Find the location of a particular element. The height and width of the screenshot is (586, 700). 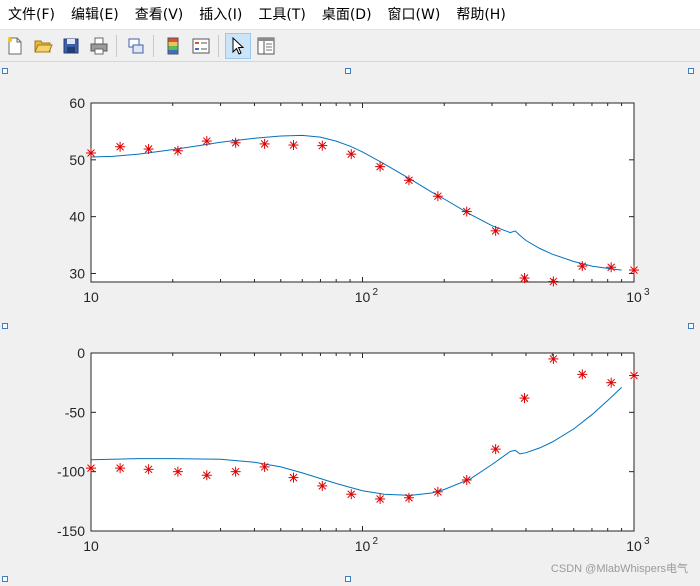

y-tick-label: 60 is located at coordinates (77, 103).